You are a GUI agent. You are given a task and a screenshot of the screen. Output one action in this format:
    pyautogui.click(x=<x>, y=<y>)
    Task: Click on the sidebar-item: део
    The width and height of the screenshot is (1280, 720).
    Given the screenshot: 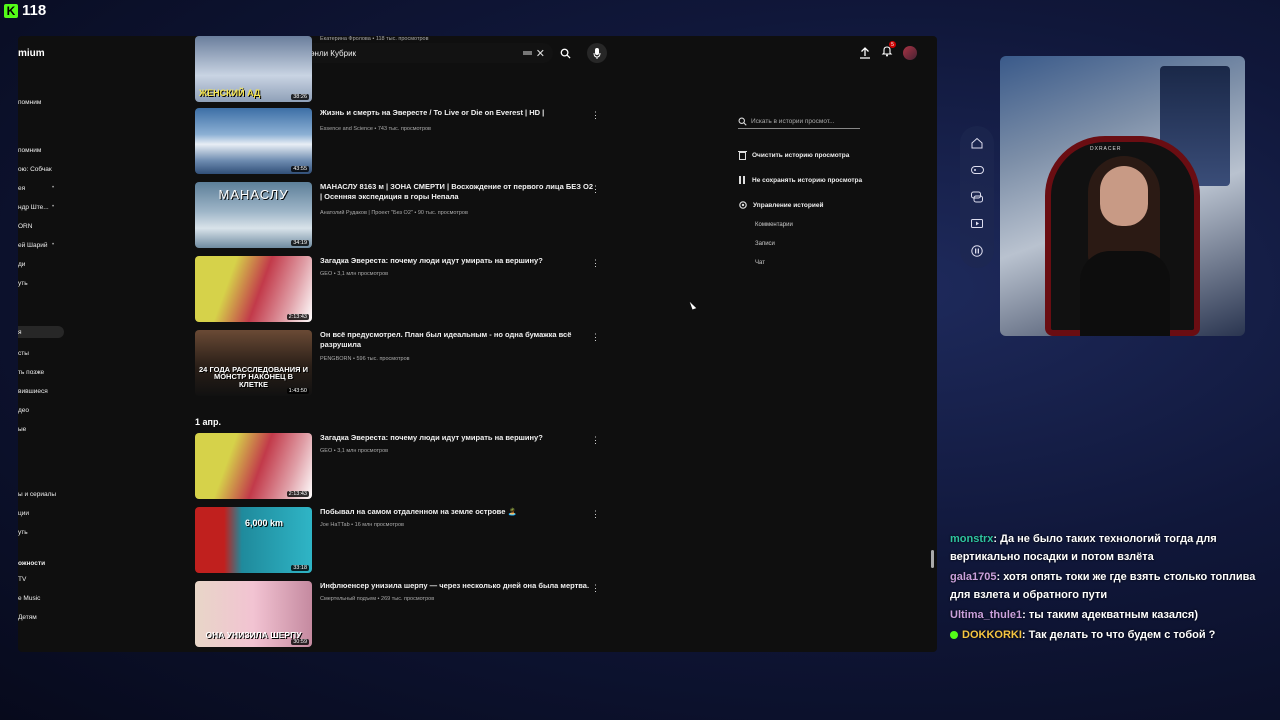 What is the action you would take?
    pyautogui.click(x=41, y=410)
    